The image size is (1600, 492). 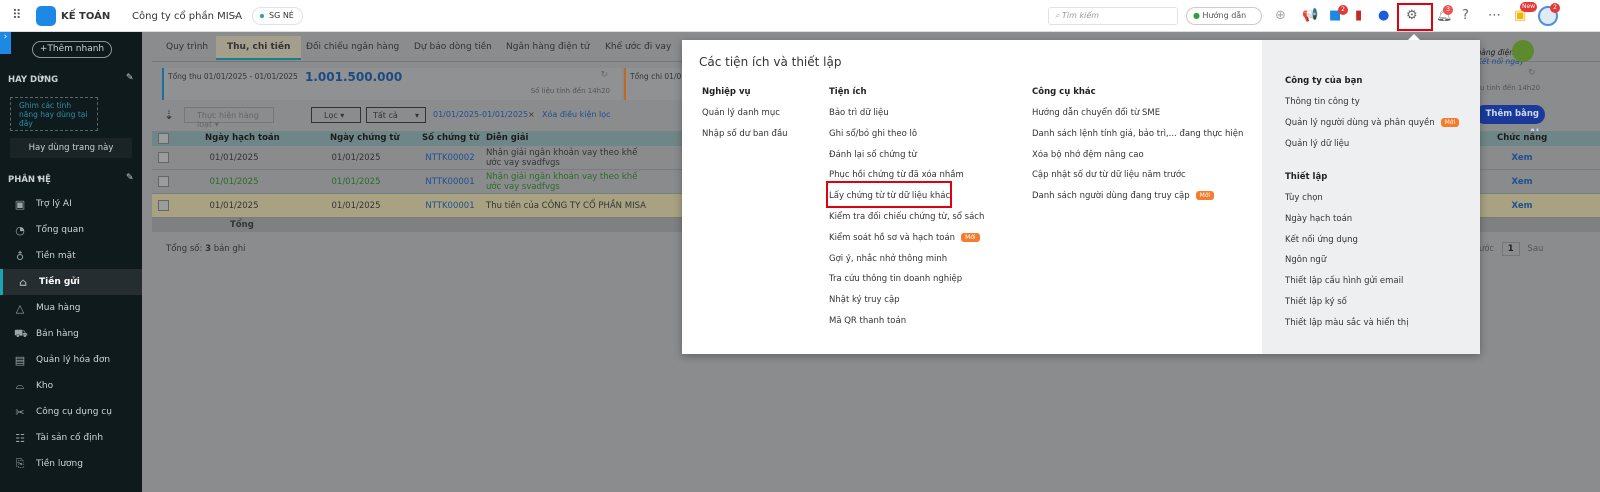 I want to click on highlight-box, so click(x=1415, y=17).